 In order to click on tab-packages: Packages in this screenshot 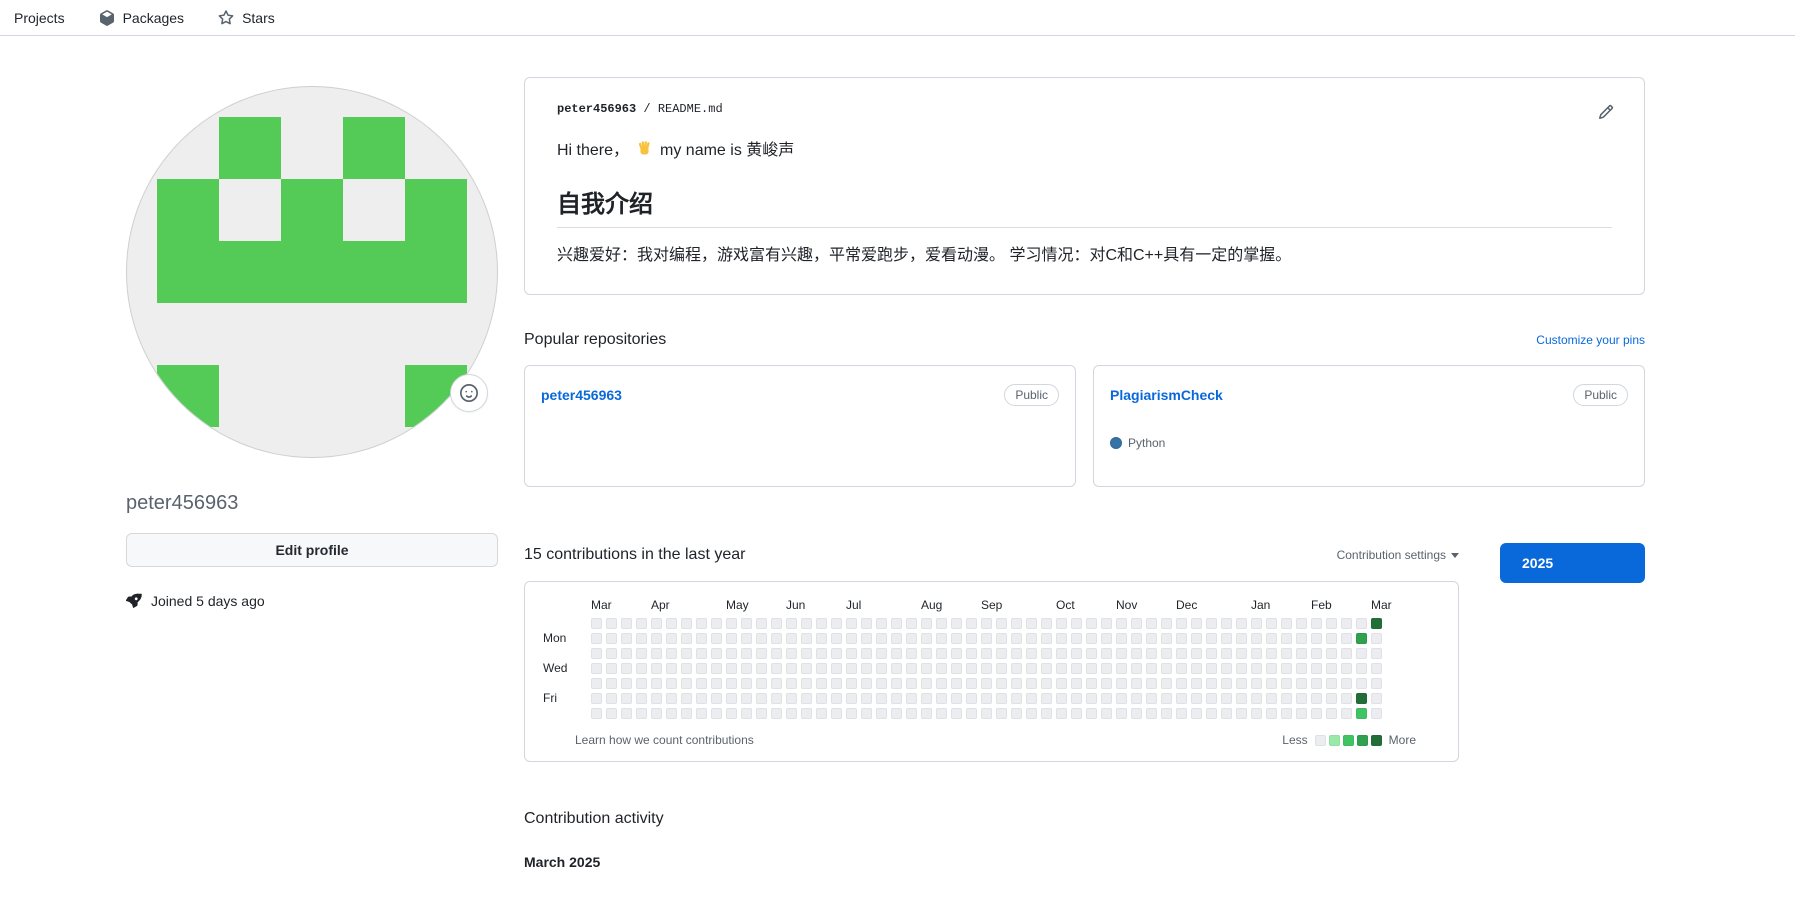, I will do `click(141, 18)`.